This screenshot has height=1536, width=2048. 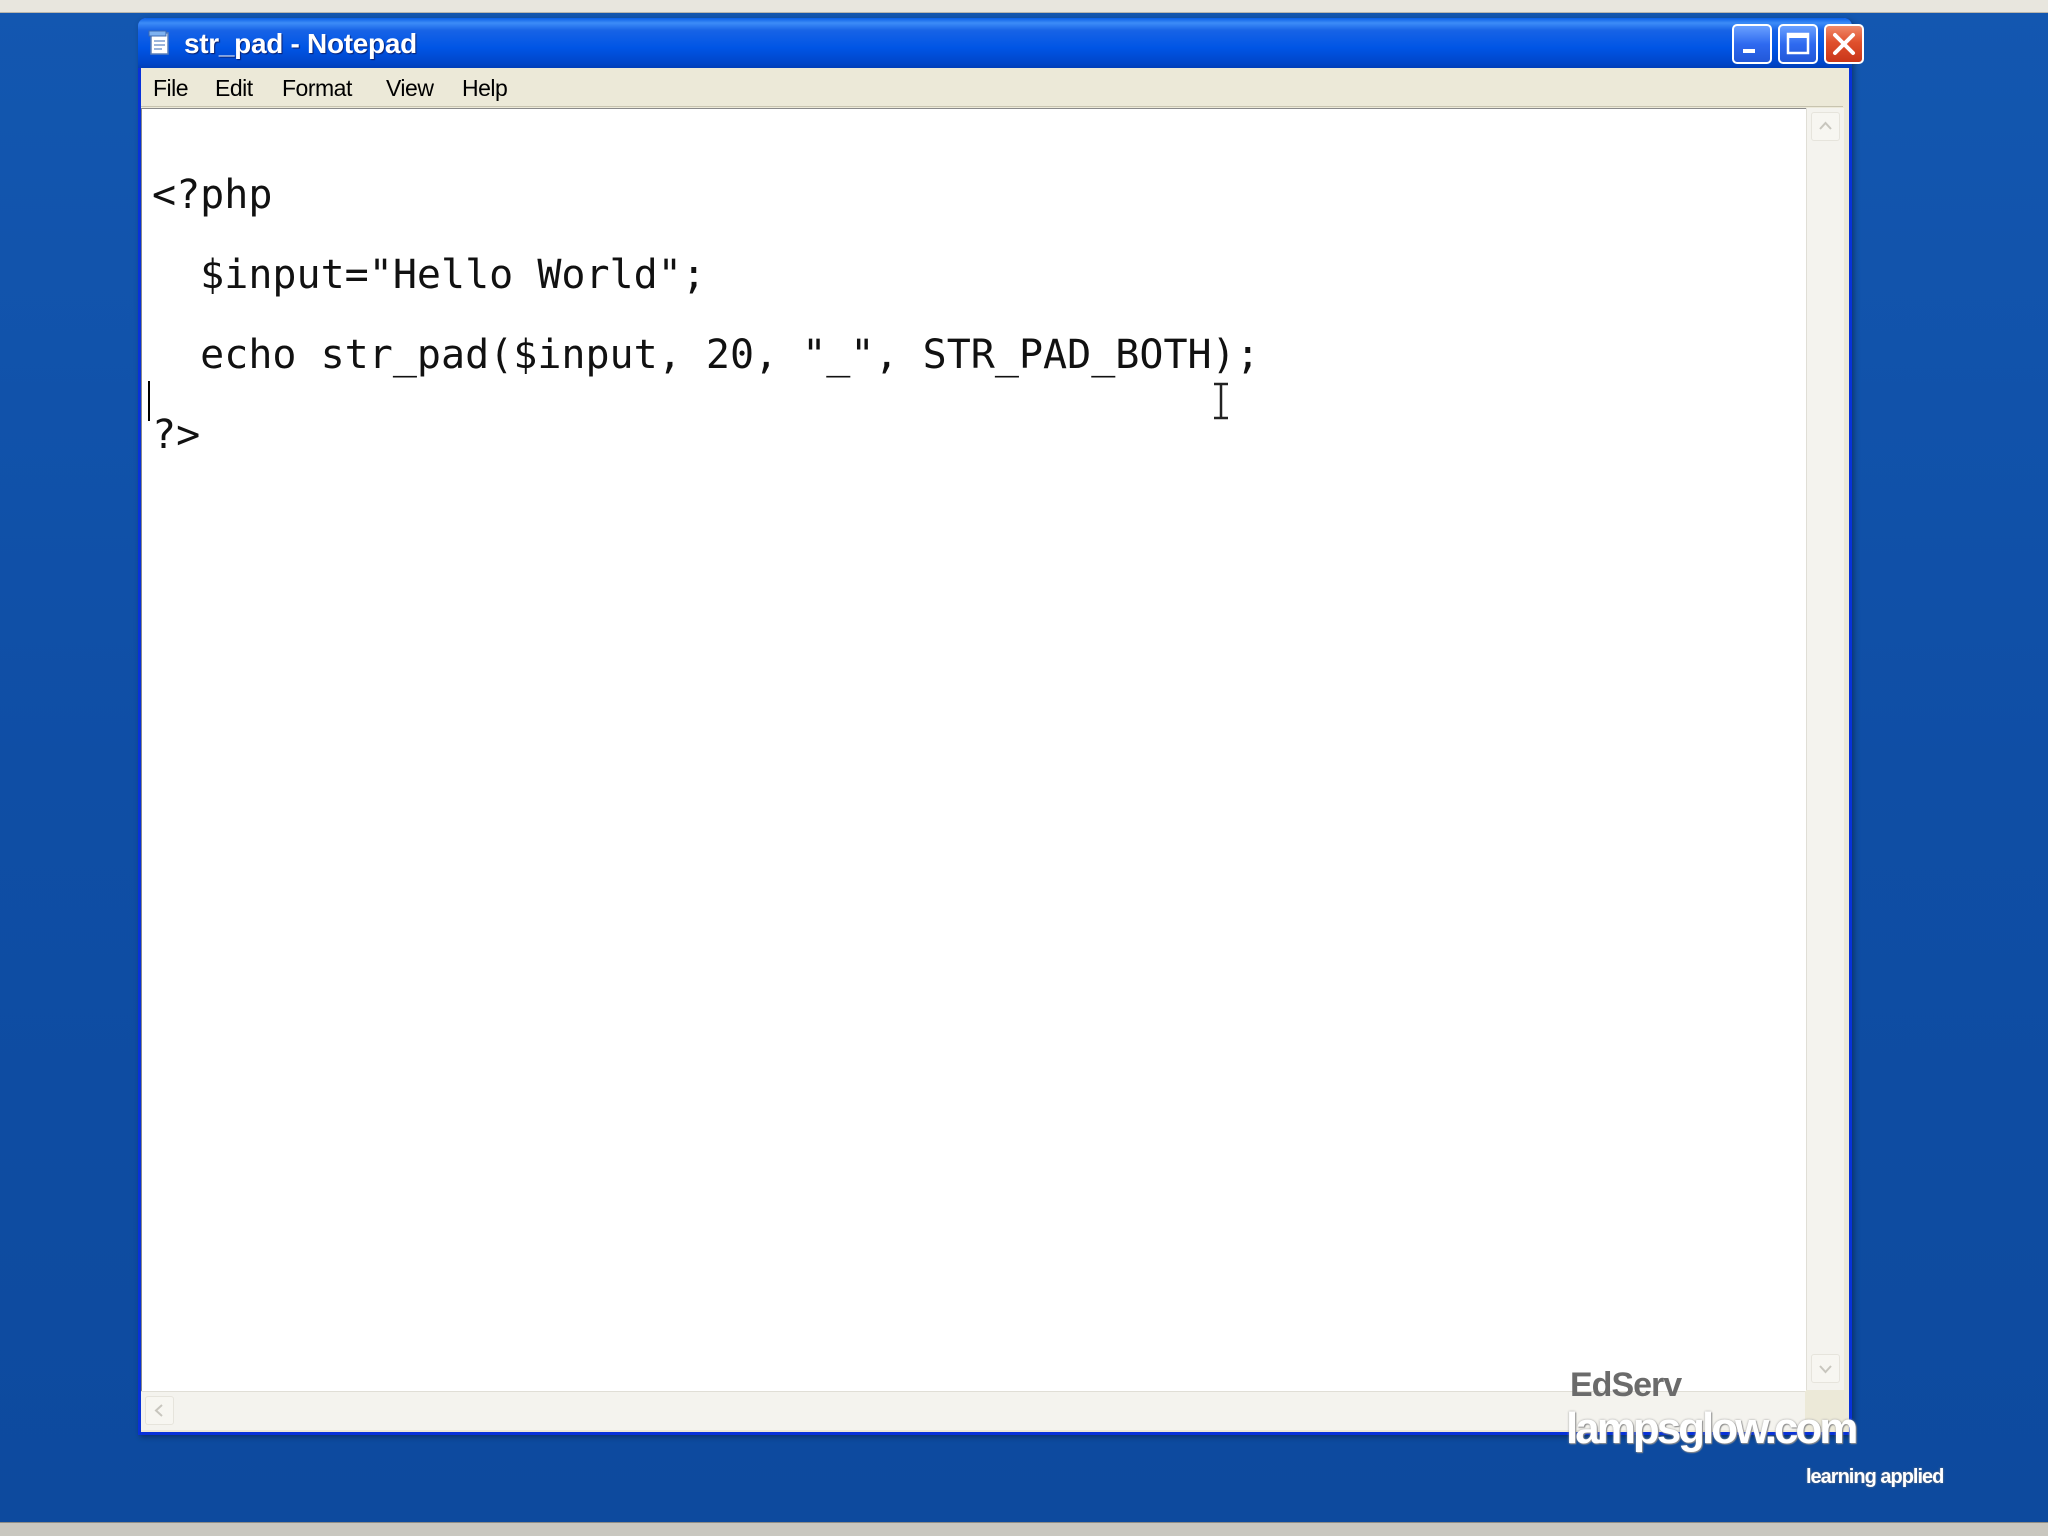 What do you see at coordinates (1749, 51) in the screenshot?
I see `minimize-icon` at bounding box center [1749, 51].